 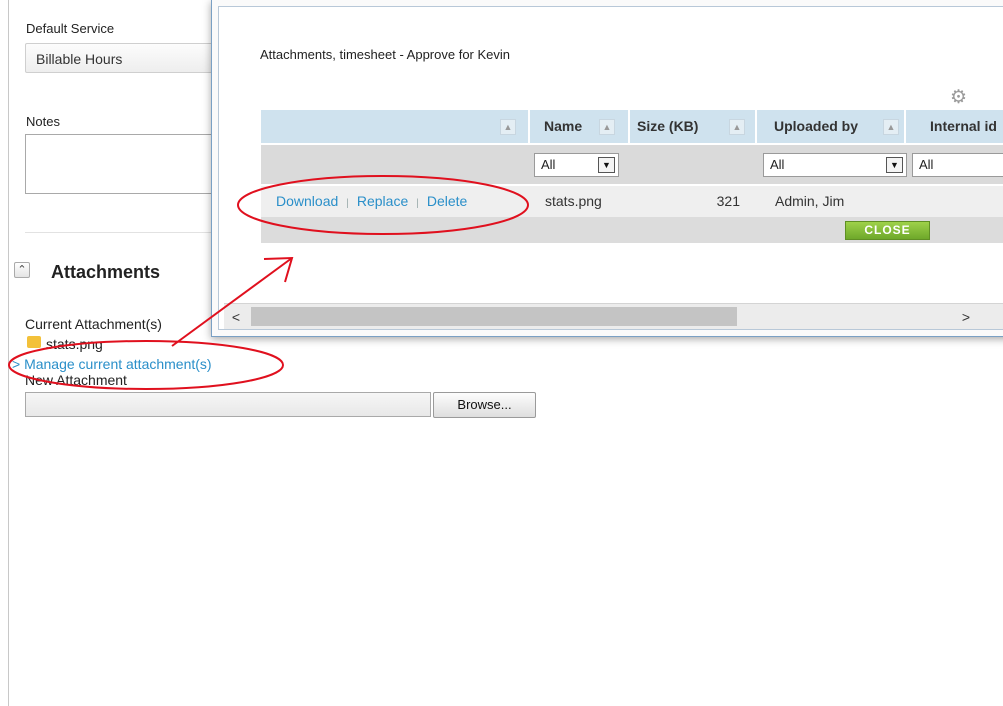 I want to click on notes-label: Notes, so click(x=43, y=121).